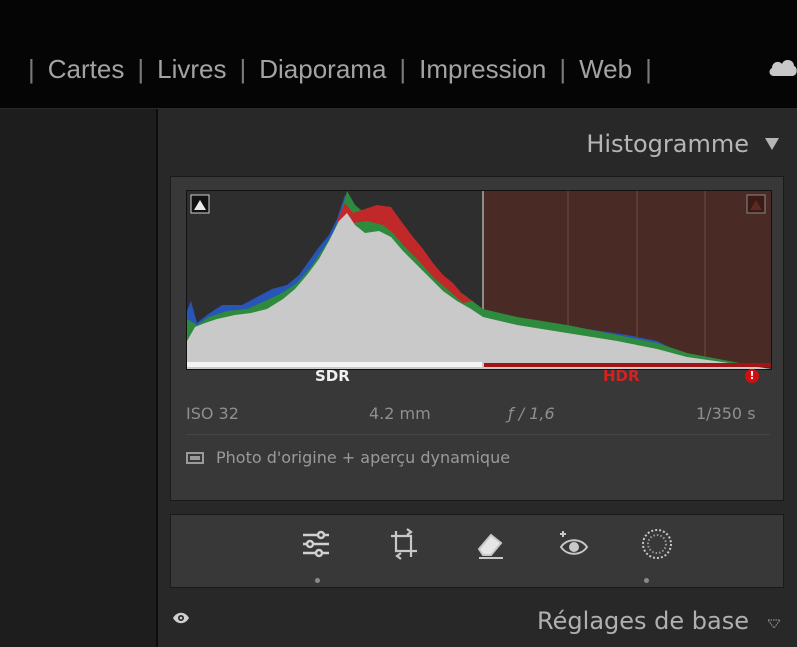 This screenshot has width=797, height=647. Describe the element at coordinates (531, 413) in the screenshot. I see `exif-aperture: ƒ / 1,6` at that location.